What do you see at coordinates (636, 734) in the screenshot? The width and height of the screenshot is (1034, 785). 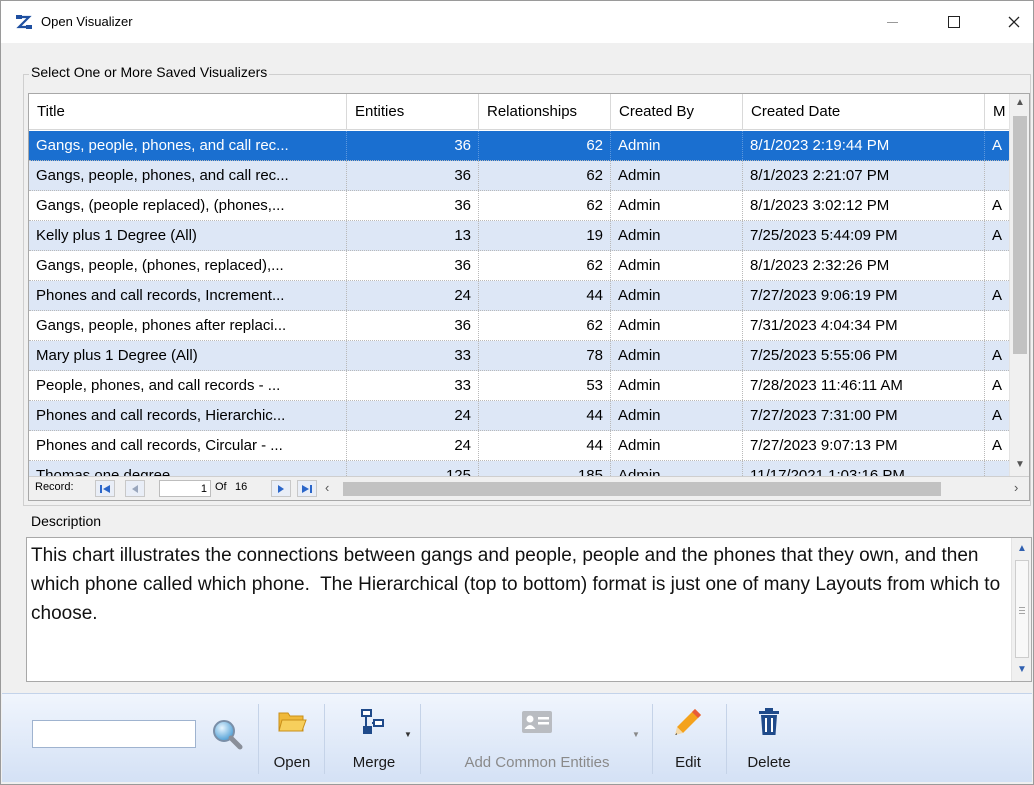 I see `add-common-dropdown-icon: ▼` at bounding box center [636, 734].